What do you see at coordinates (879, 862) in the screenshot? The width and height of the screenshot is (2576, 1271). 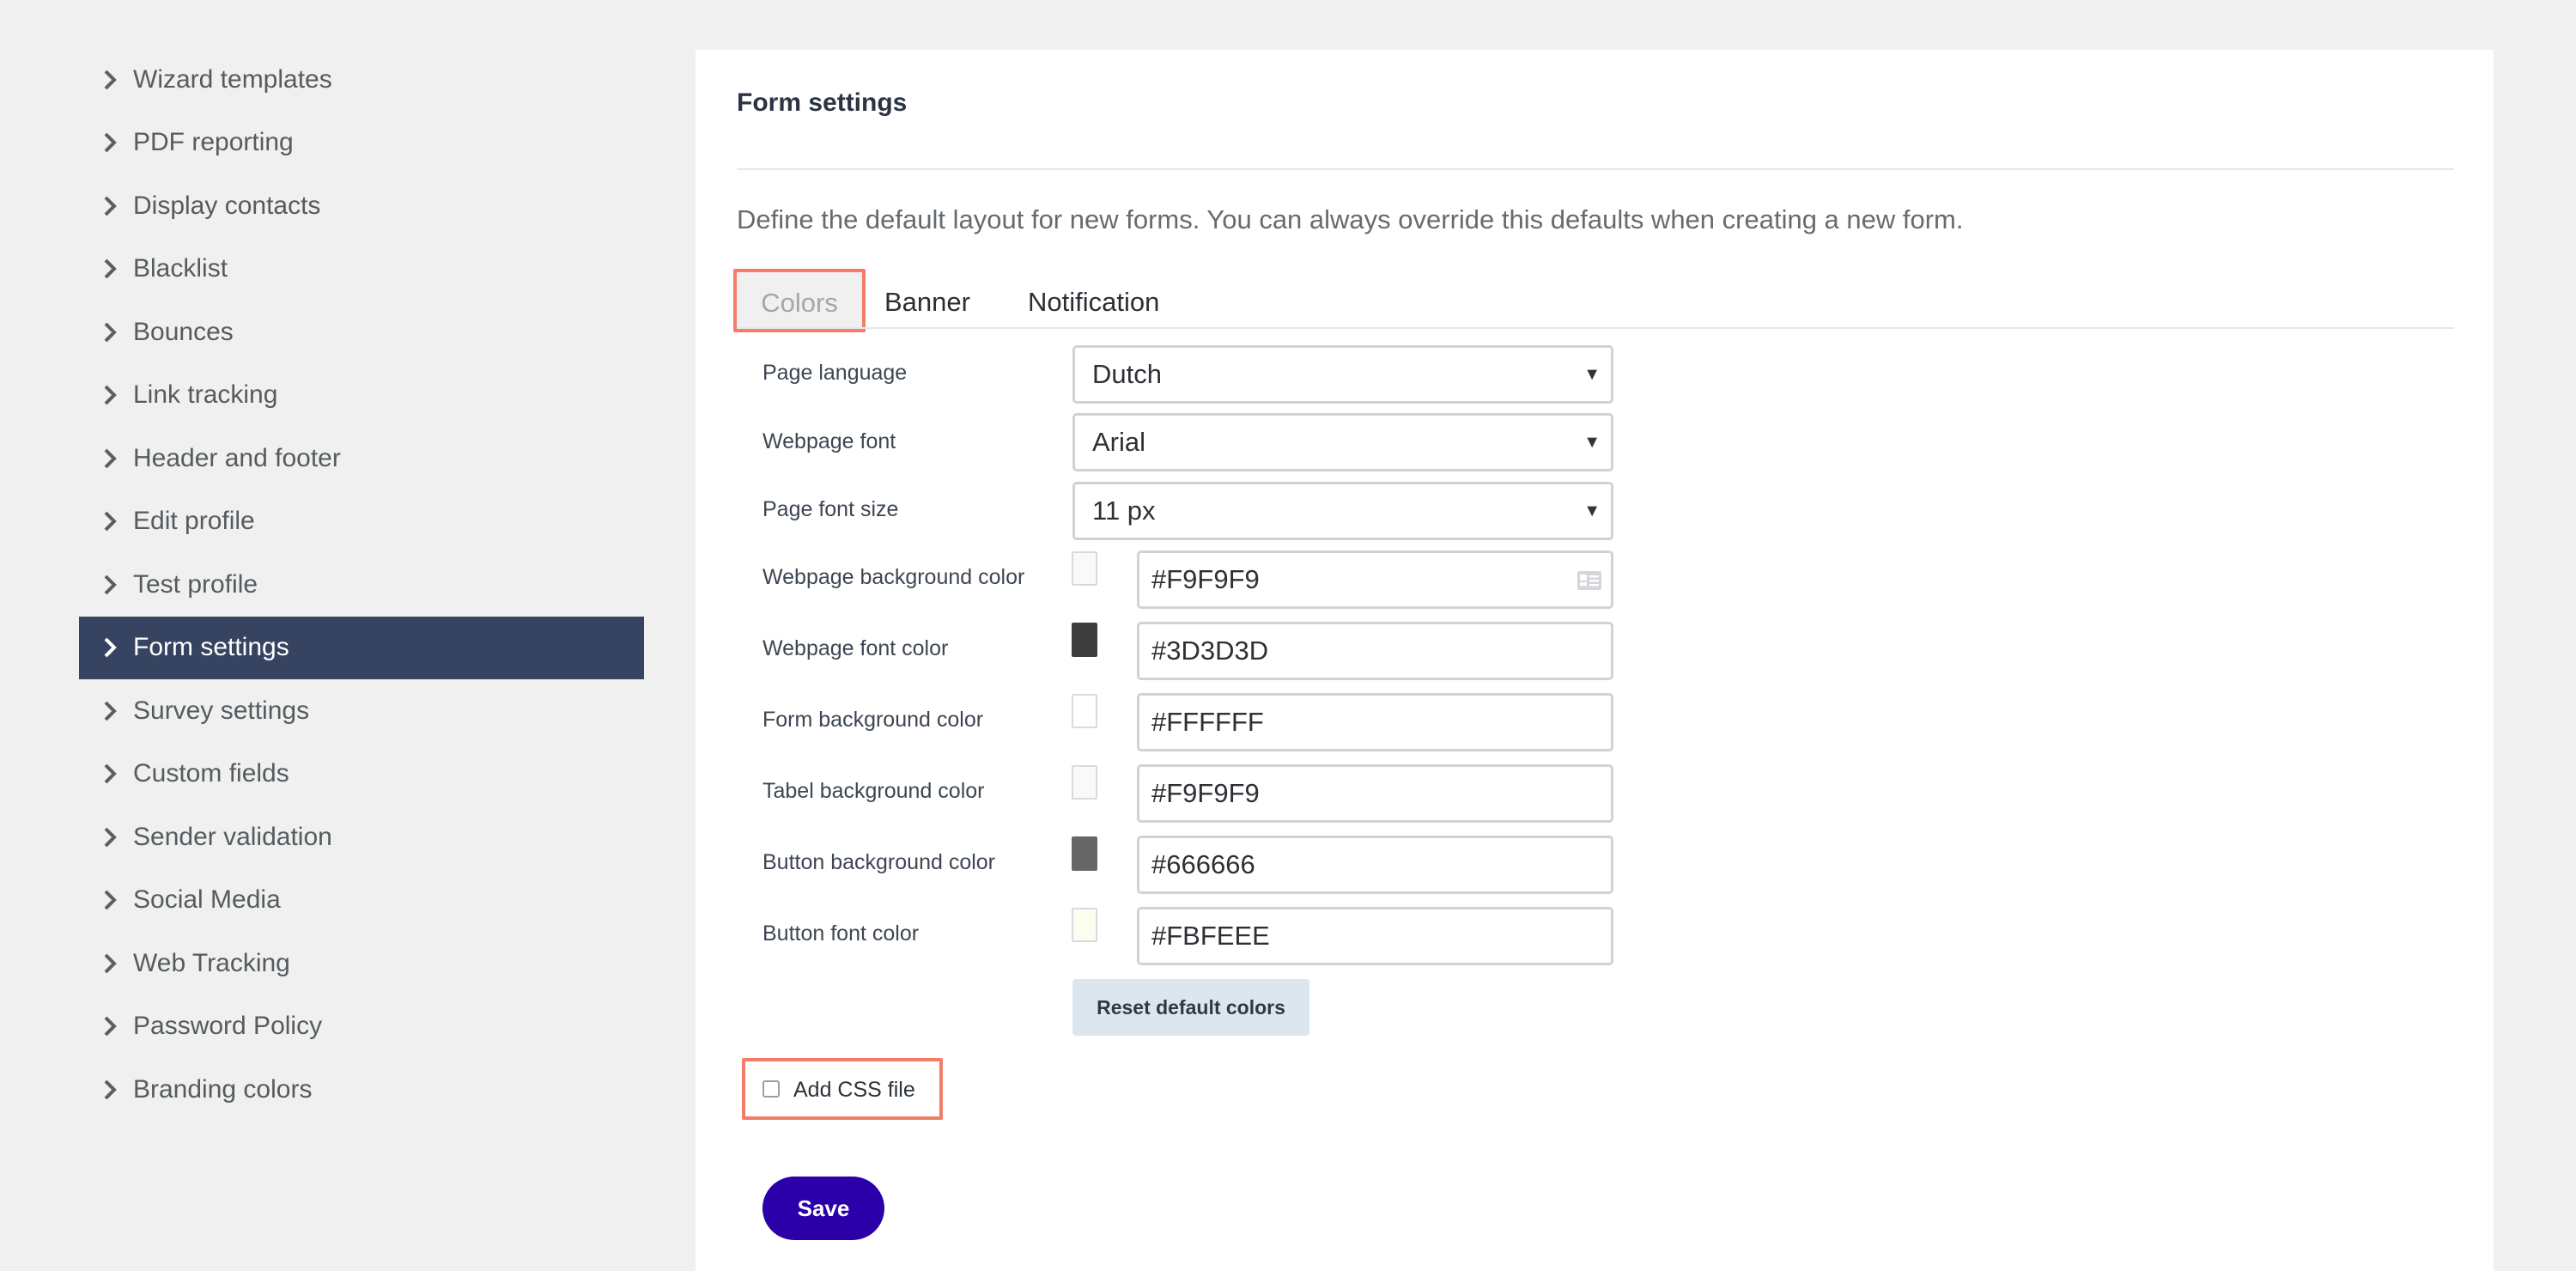 I see `button-background-color-label: Button background color` at bounding box center [879, 862].